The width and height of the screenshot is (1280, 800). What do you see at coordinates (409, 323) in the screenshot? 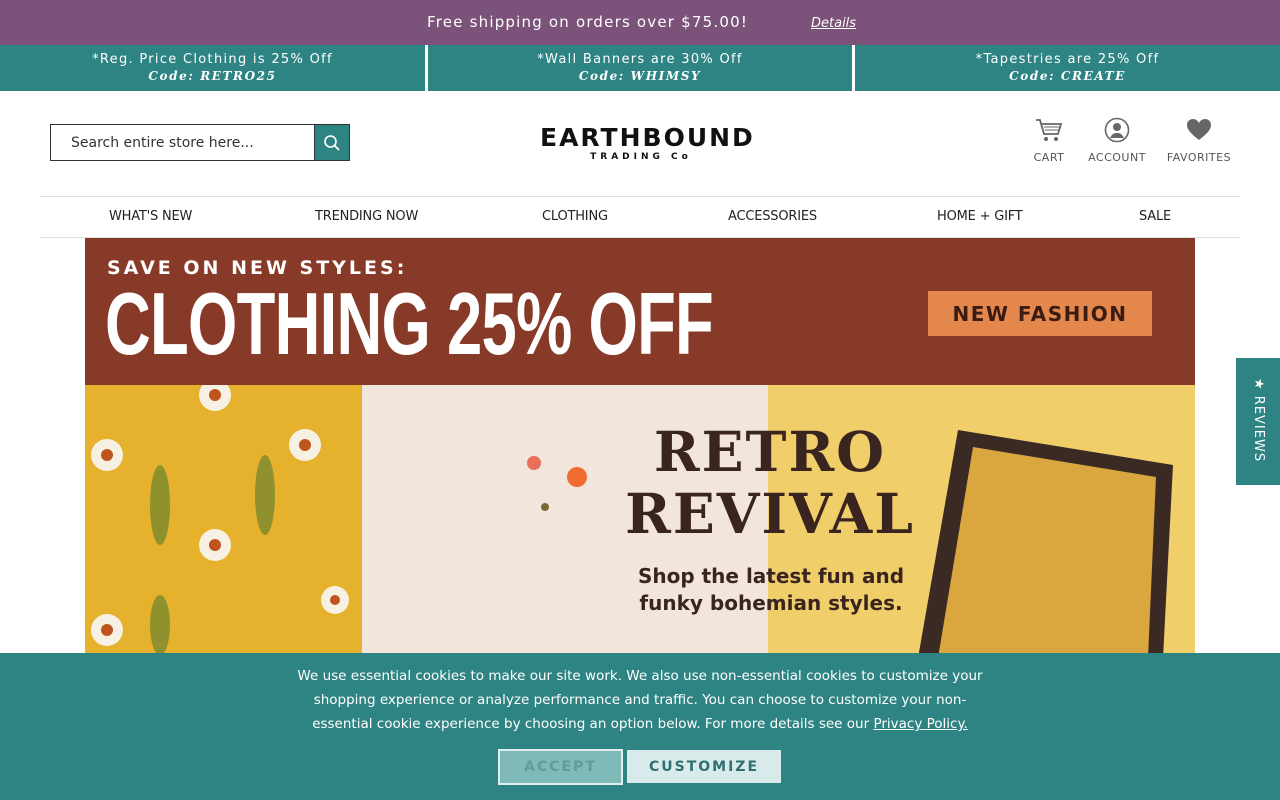
I see `hero-headline: CLOTHING 25% OFF` at bounding box center [409, 323].